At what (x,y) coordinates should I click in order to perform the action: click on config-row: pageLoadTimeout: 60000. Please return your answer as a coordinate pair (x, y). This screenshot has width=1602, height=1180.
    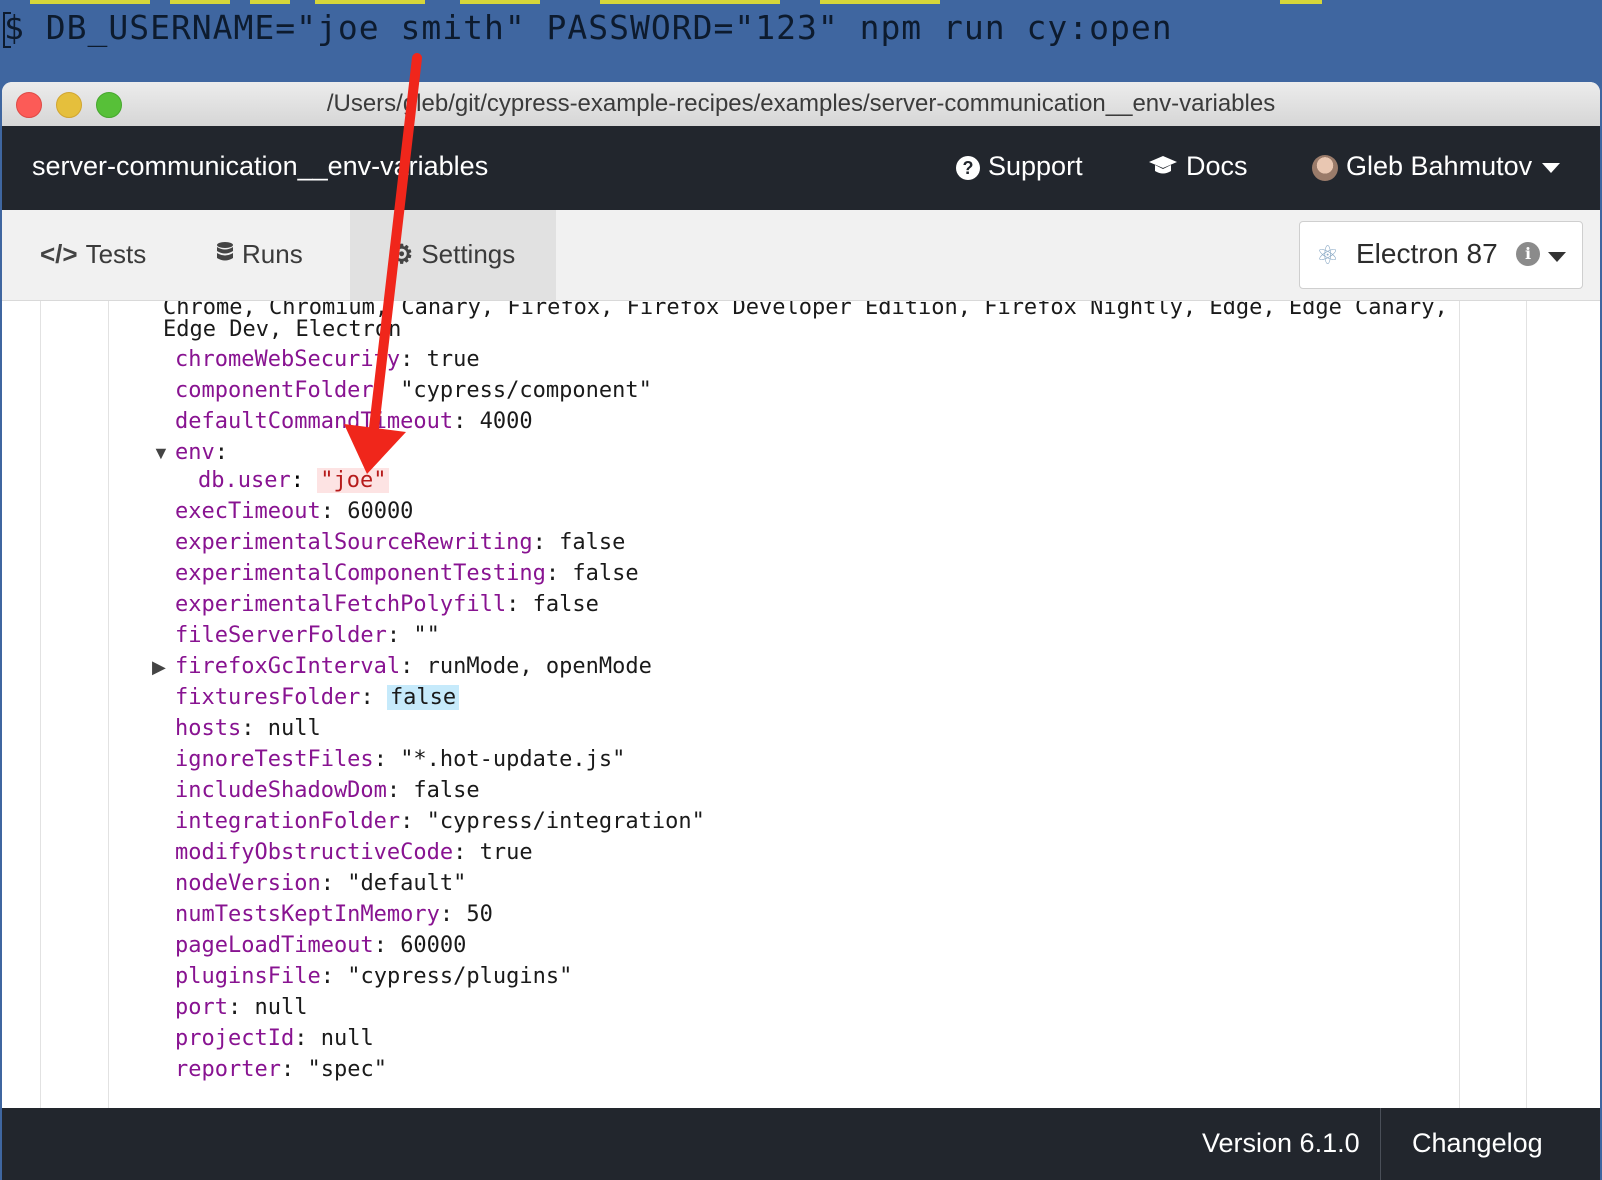
    Looking at the image, I should click on (321, 945).